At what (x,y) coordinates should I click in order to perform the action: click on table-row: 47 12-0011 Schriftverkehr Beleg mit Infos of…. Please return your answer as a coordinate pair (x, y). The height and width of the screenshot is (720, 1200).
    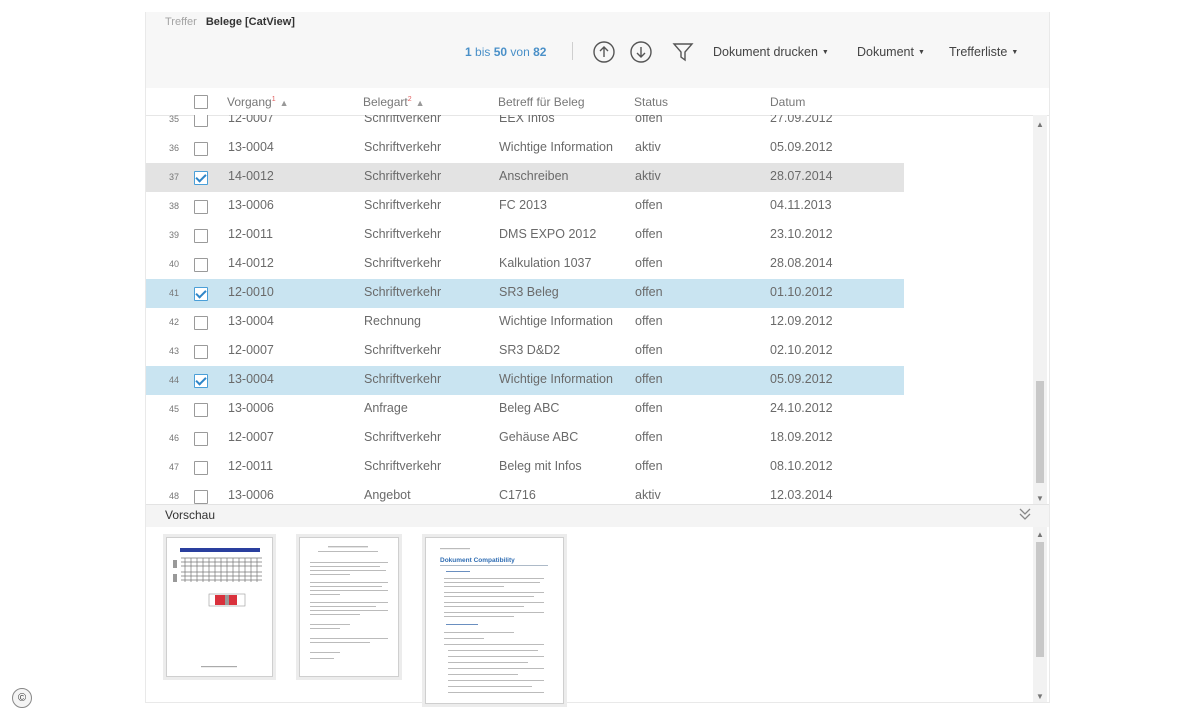
    Looking at the image, I should click on (525, 467).